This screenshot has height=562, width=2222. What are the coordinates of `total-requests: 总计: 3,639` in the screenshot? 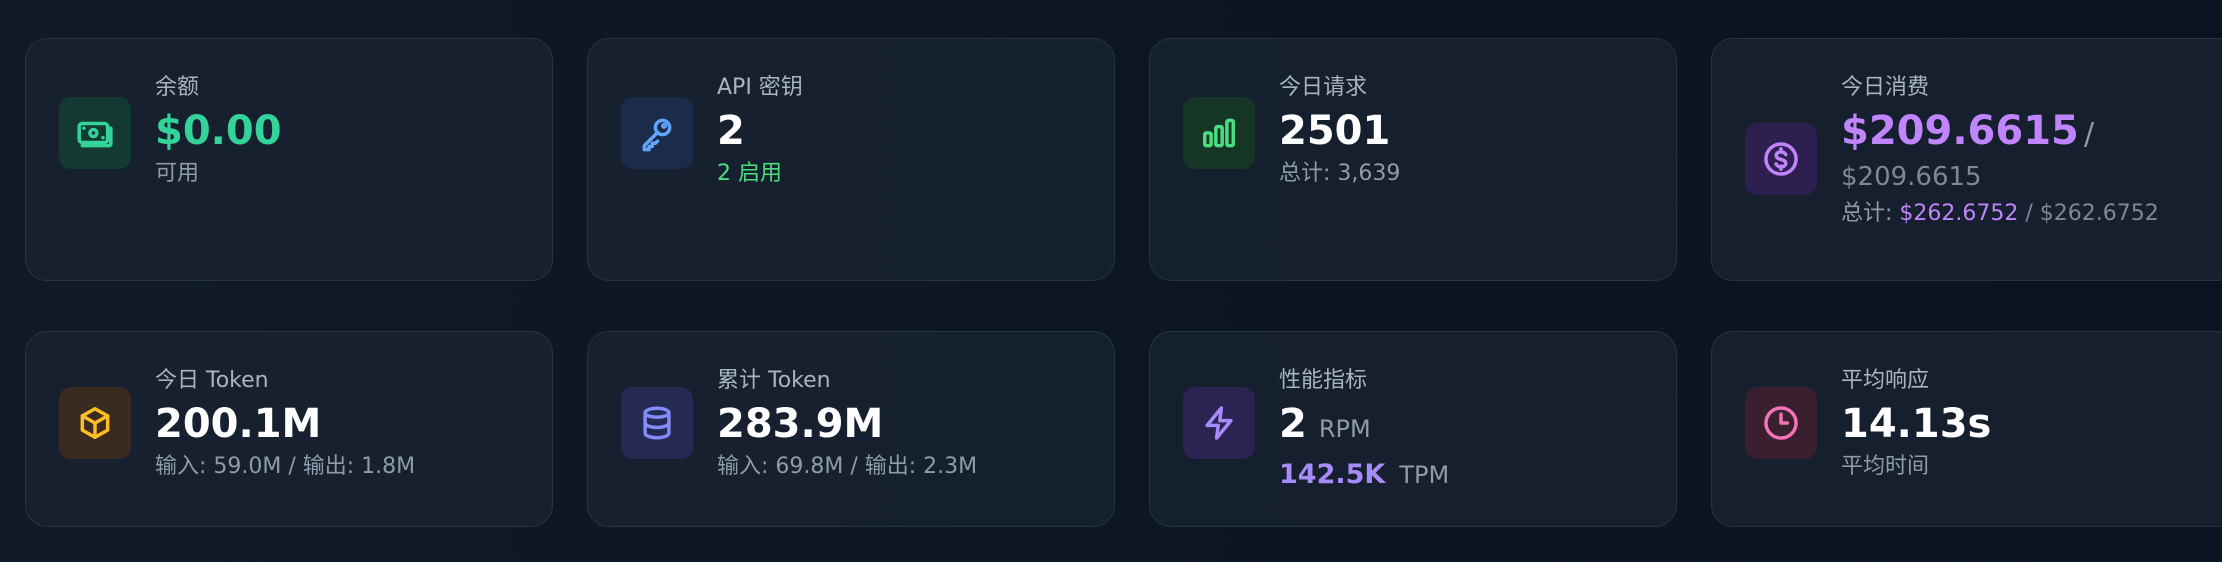 It's located at (1340, 173).